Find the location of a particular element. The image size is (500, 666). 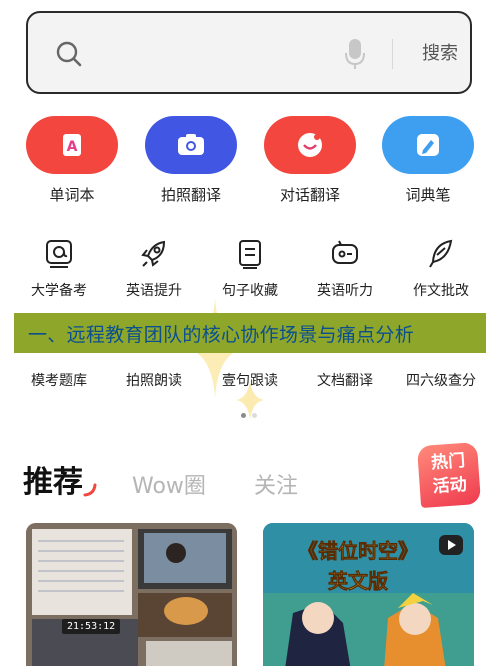

book-a-icon: A is located at coordinates (72, 145).